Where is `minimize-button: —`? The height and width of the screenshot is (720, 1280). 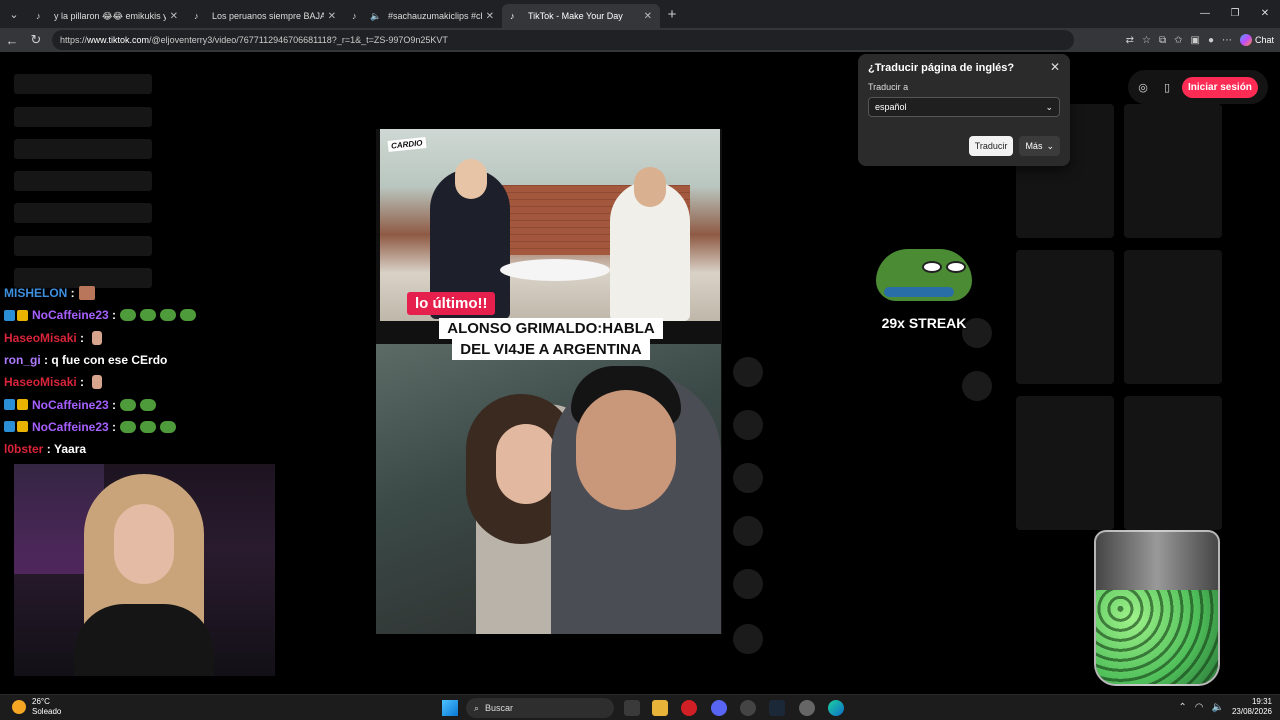
minimize-button: — is located at coordinates (1205, 14).